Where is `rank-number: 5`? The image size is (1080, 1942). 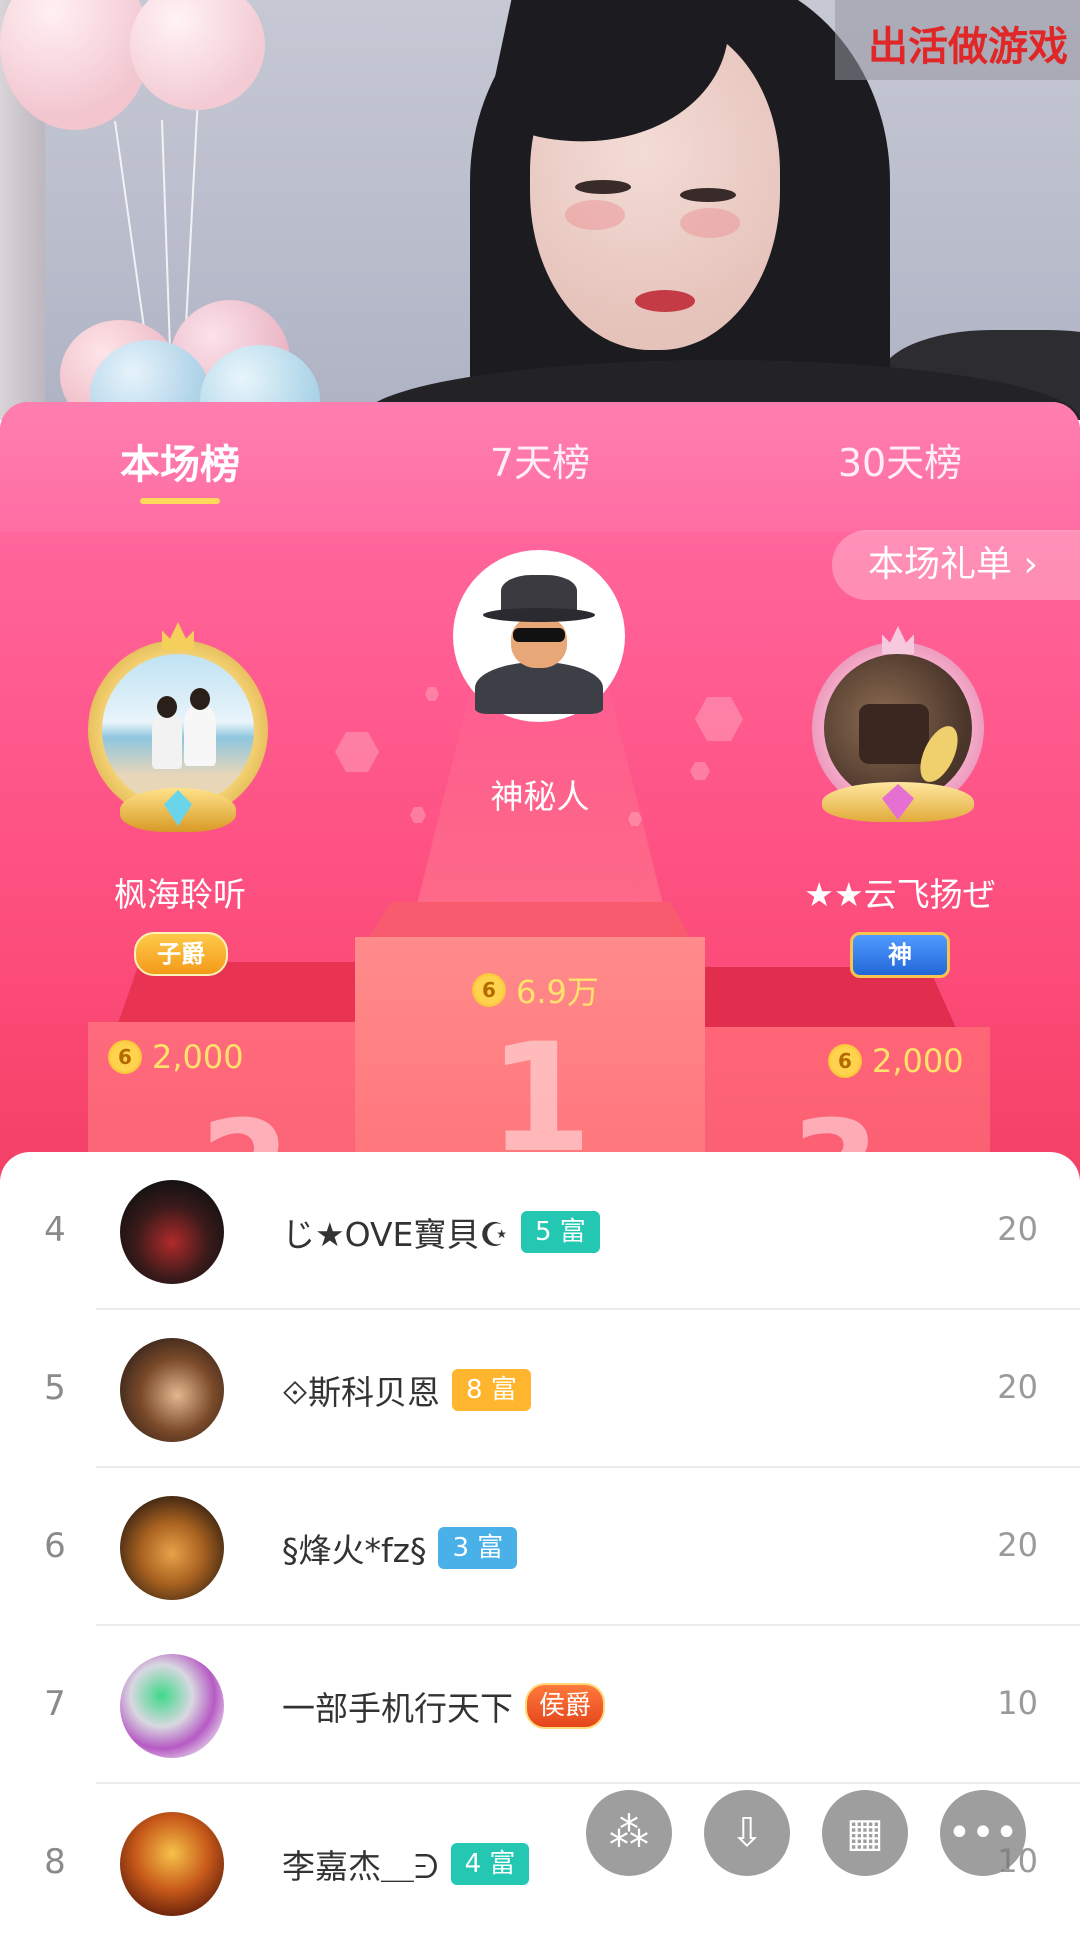 rank-number: 5 is located at coordinates (55, 1388).